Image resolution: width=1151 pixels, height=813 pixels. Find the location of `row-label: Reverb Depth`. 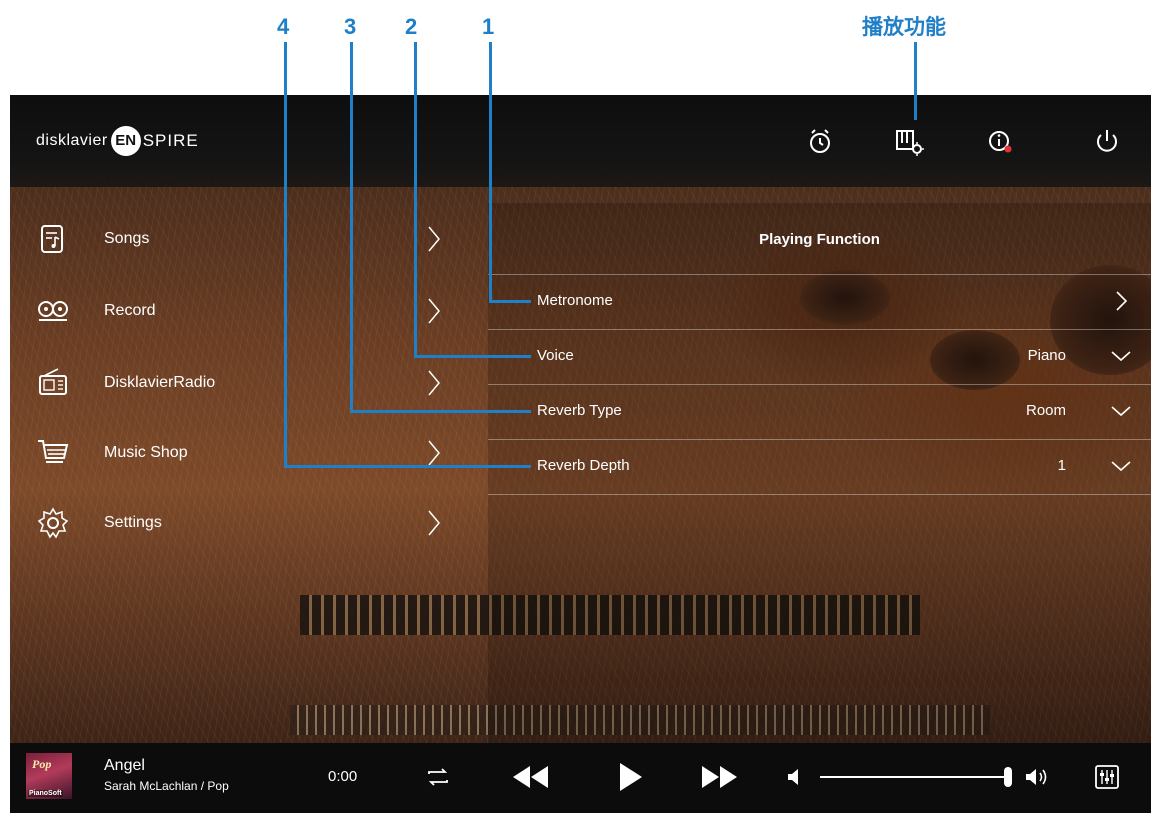

row-label: Reverb Depth is located at coordinates (583, 465).